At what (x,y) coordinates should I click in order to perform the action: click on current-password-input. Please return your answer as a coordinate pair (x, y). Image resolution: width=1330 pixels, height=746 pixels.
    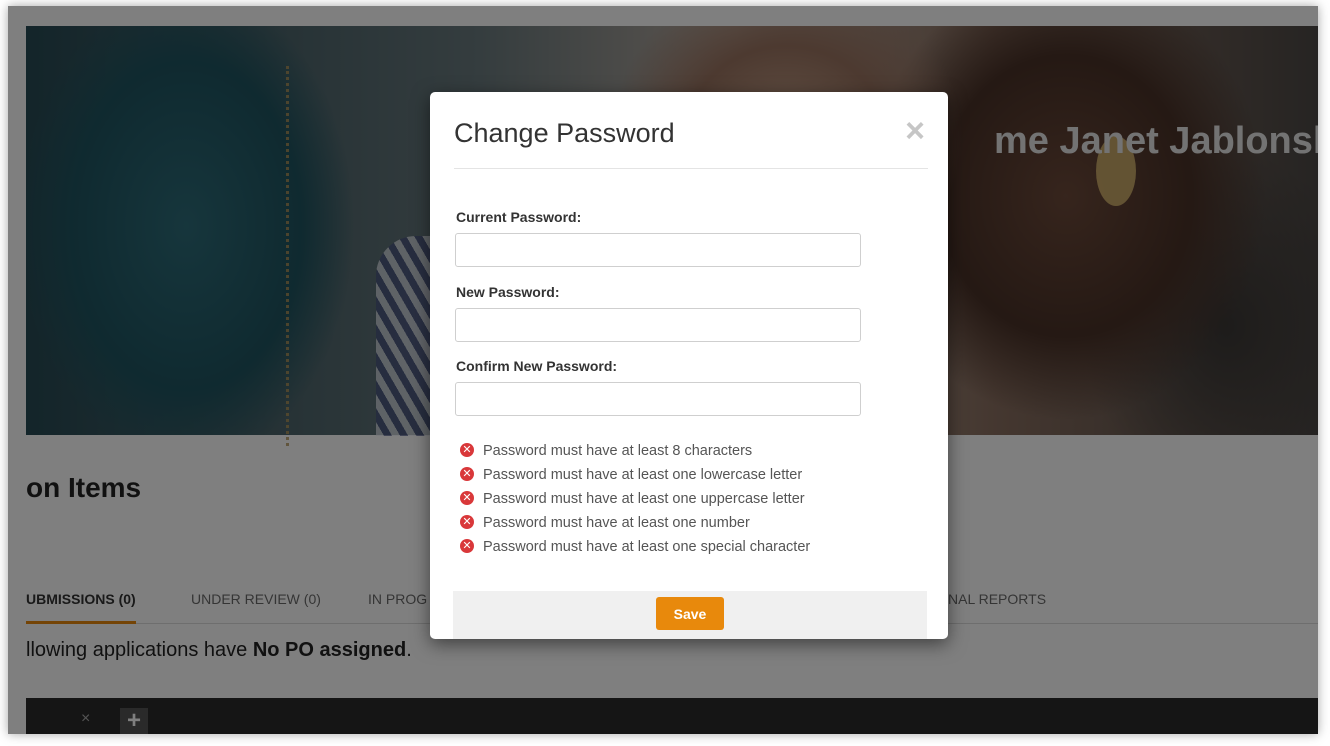
    Looking at the image, I should click on (658, 250).